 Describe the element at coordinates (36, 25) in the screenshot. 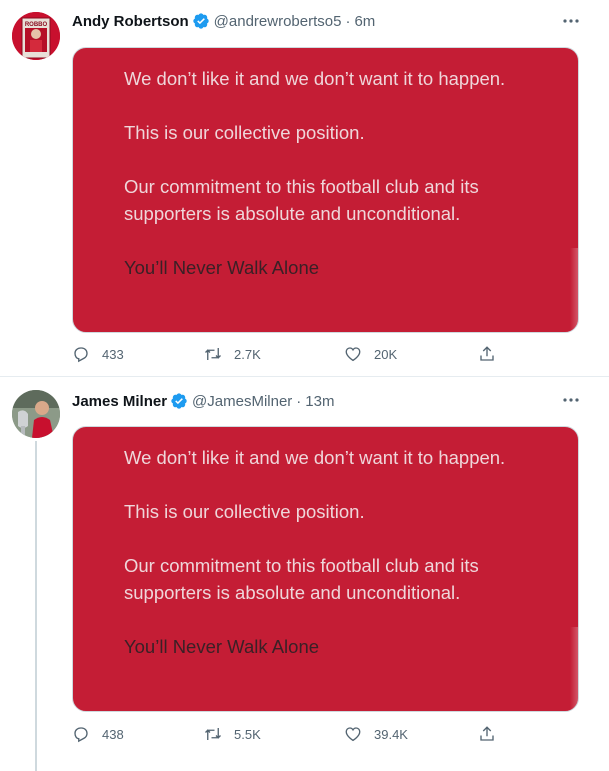

I see `avatar-book-title: ROBBO` at that location.